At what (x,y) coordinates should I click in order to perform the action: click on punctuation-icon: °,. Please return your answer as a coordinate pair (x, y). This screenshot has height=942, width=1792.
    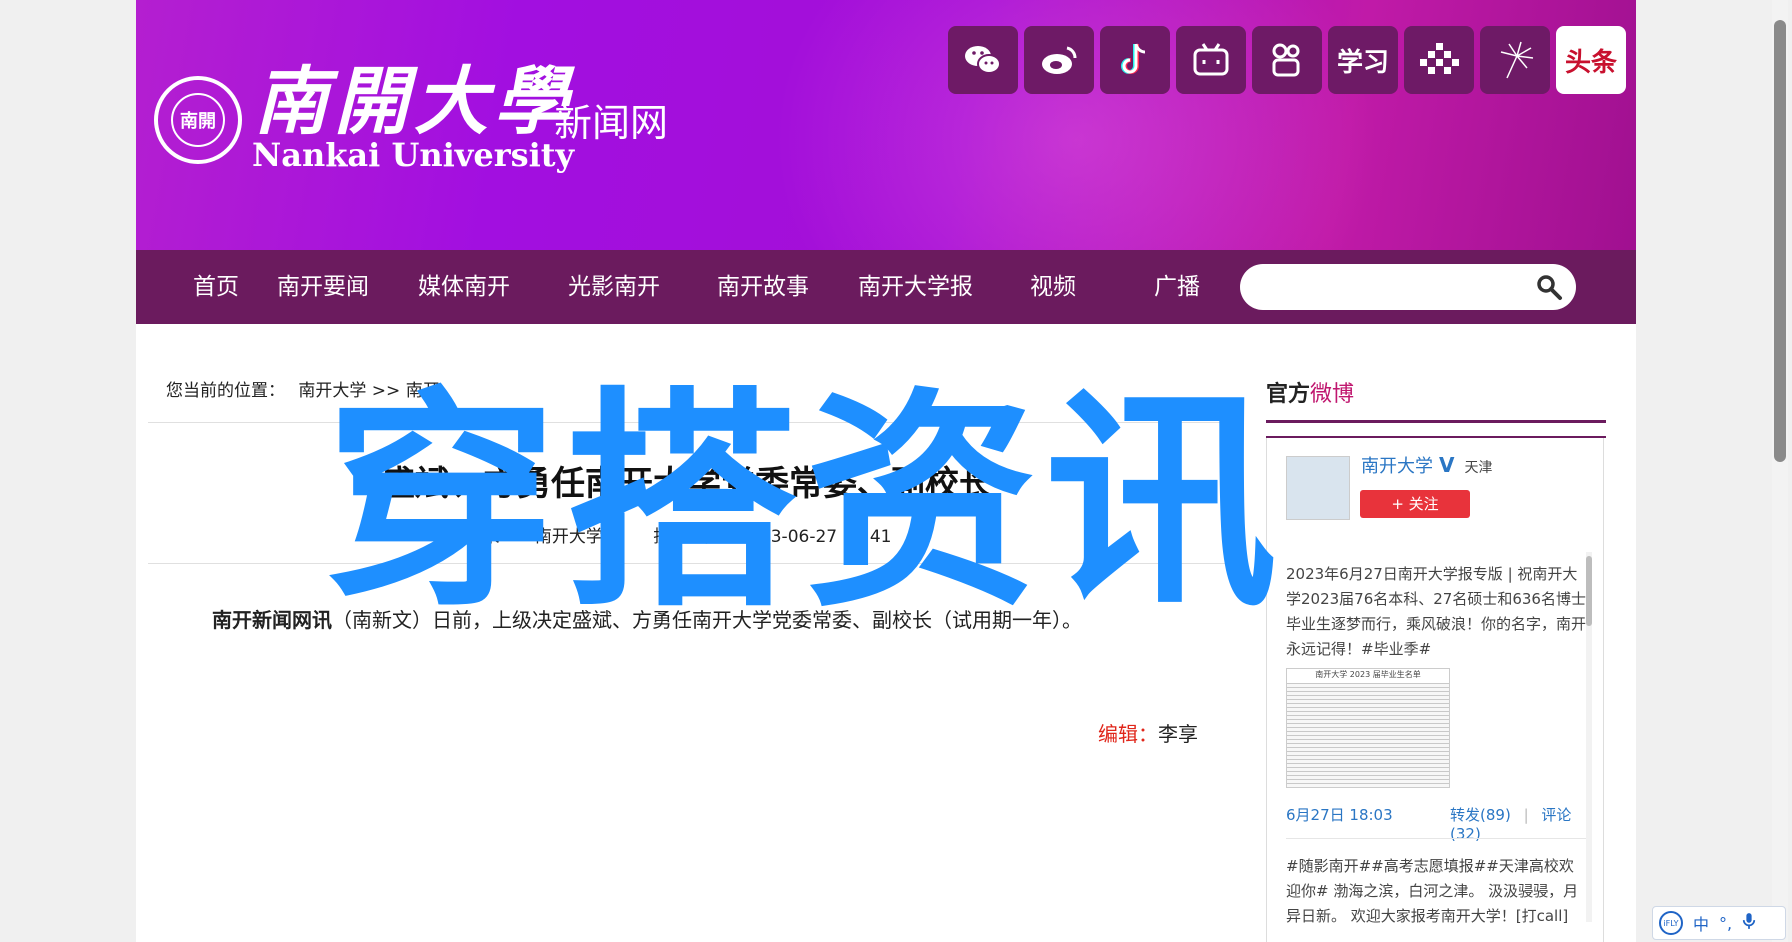
    Looking at the image, I should click on (1725, 923).